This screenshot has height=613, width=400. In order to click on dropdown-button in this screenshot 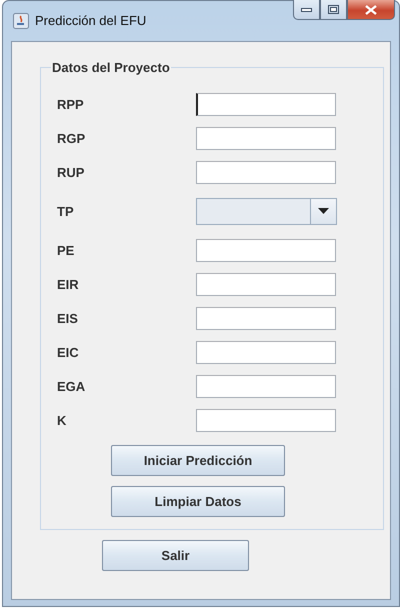, I will do `click(323, 211)`.